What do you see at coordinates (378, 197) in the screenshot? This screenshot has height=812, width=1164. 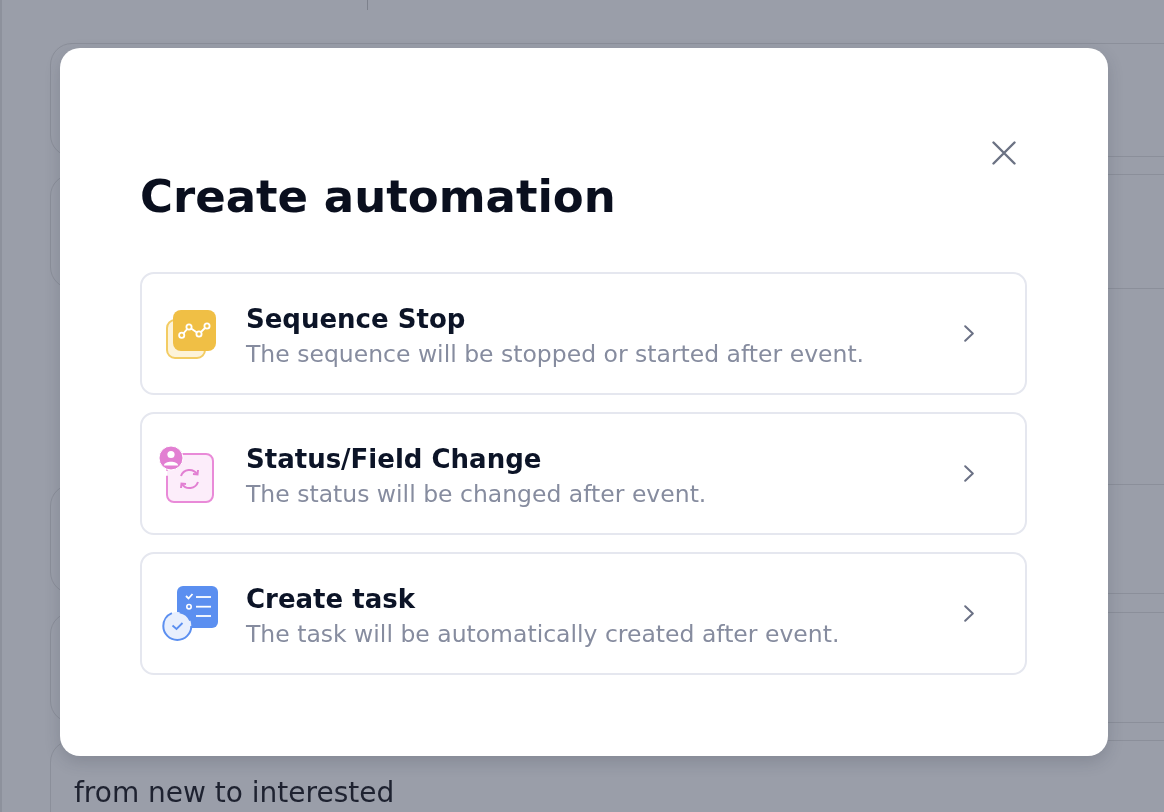 I see `dialog-title: Create automation` at bounding box center [378, 197].